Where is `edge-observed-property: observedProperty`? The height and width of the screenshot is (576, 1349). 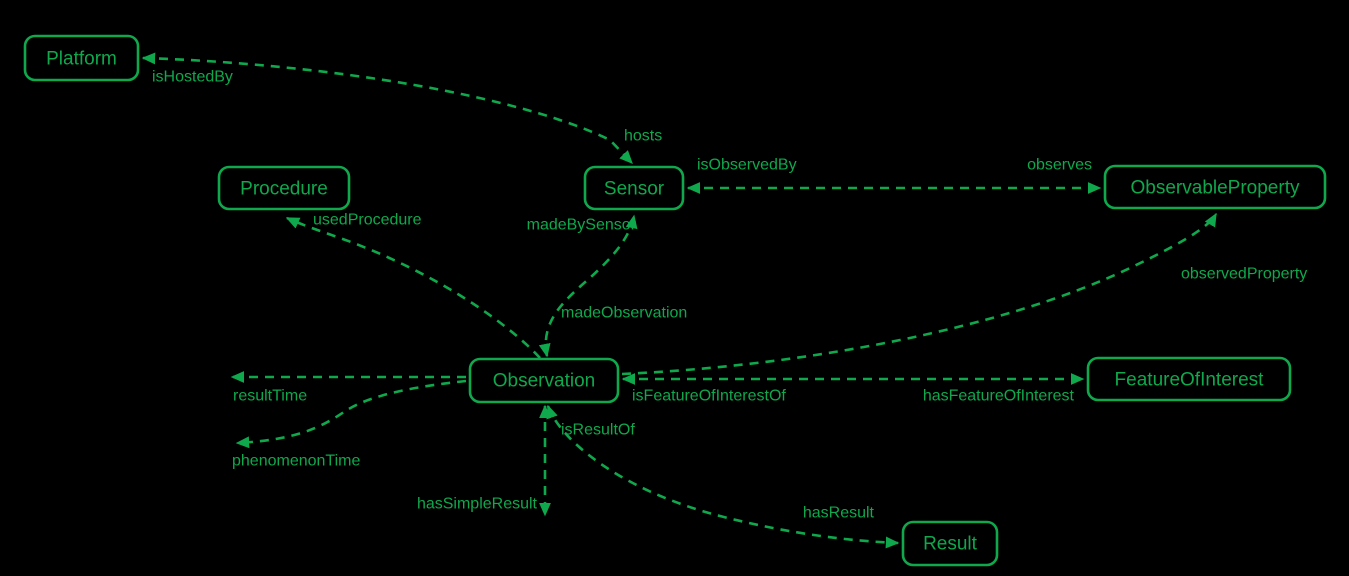 edge-observed-property: observedProperty is located at coordinates (964, 294).